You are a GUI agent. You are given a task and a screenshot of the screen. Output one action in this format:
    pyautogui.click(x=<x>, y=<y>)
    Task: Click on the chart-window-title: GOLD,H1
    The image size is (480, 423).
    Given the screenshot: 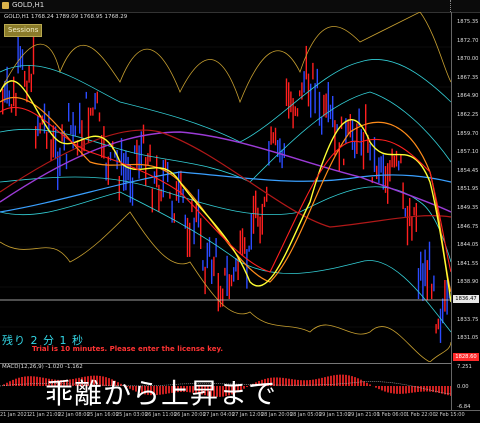 What is the action you would take?
    pyautogui.click(x=28, y=5)
    